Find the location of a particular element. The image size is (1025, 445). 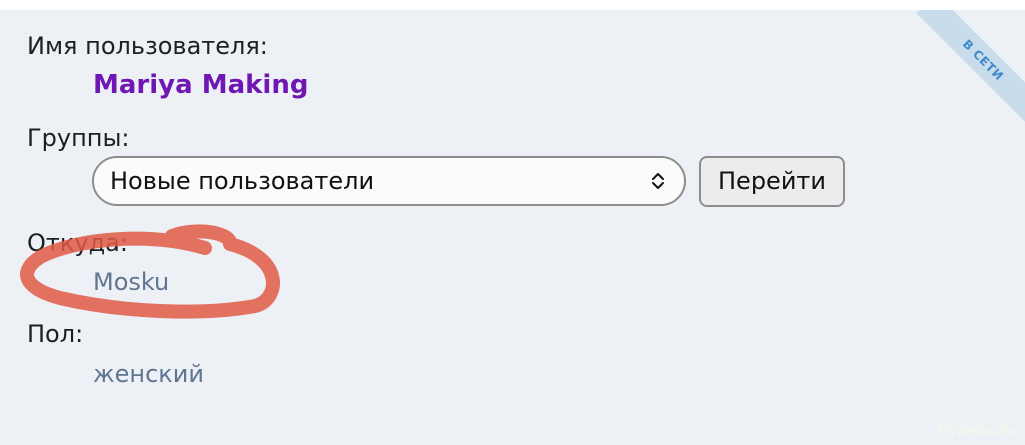

username-value: Mariya Making is located at coordinates (200, 85).